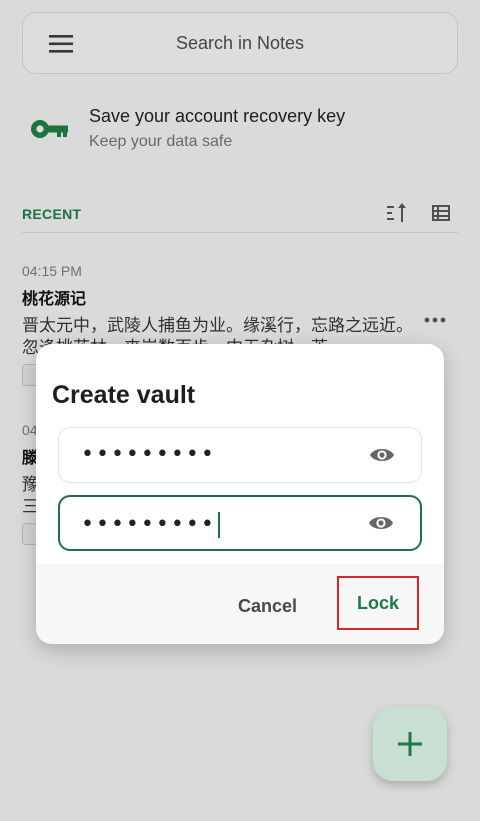 The width and height of the screenshot is (480, 821). Describe the element at coordinates (240, 523) in the screenshot. I see `confirm-password-field: •••••••••` at that location.